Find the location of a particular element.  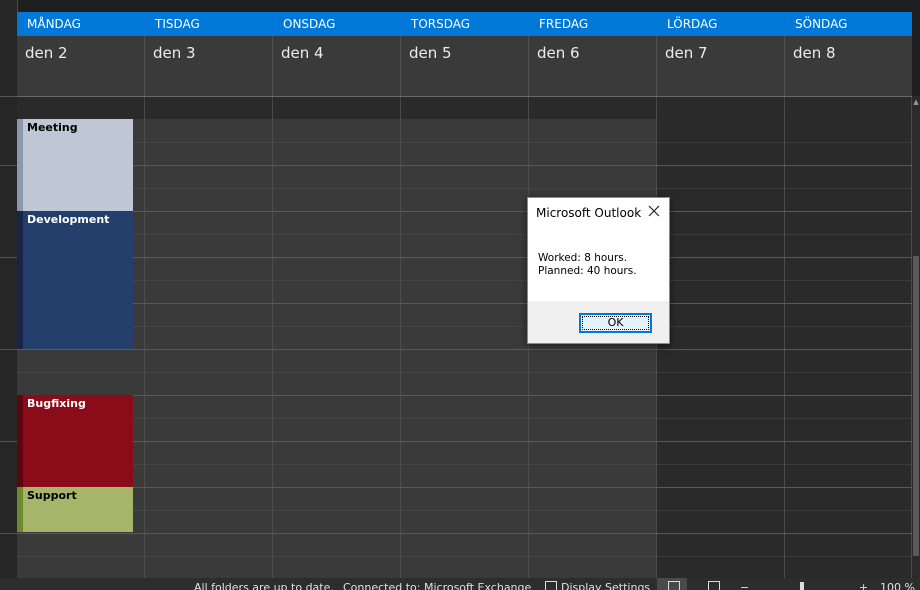

event-title: Bugfixing is located at coordinates (56, 403).